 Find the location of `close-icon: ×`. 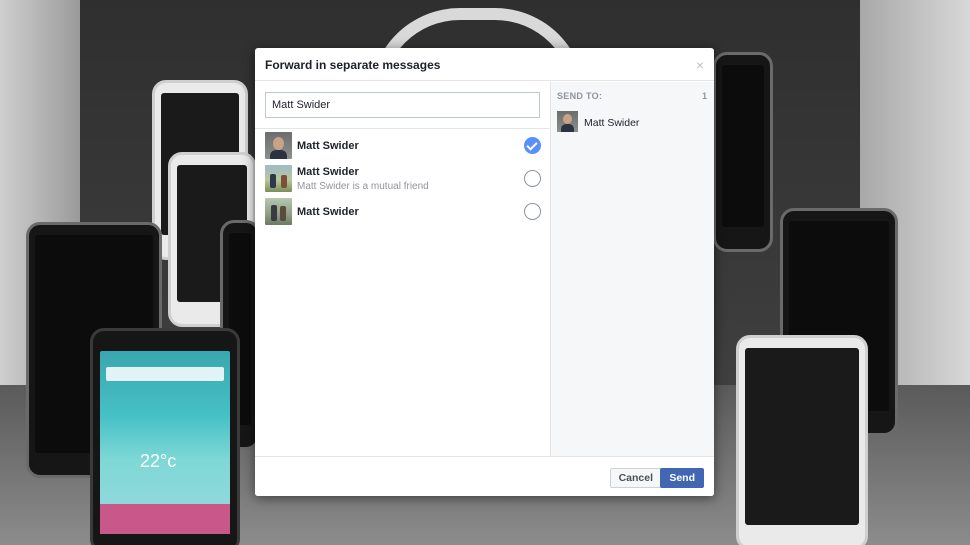

close-icon: × is located at coordinates (700, 65).